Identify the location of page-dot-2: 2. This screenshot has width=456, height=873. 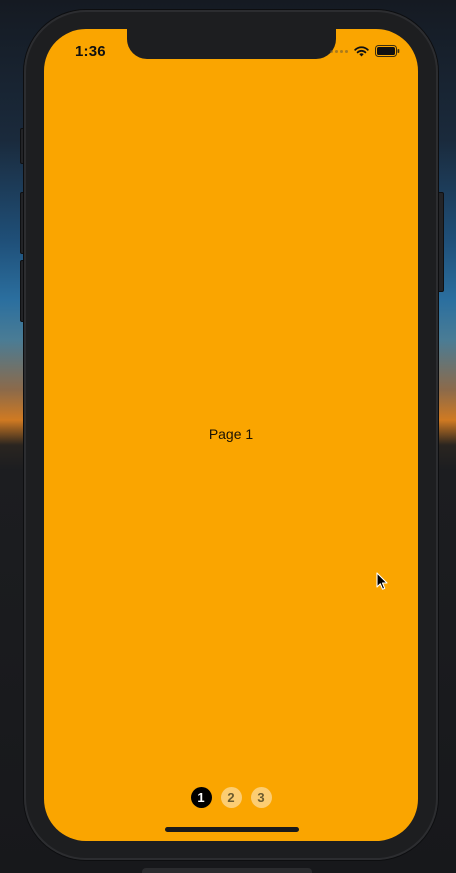
(231, 797).